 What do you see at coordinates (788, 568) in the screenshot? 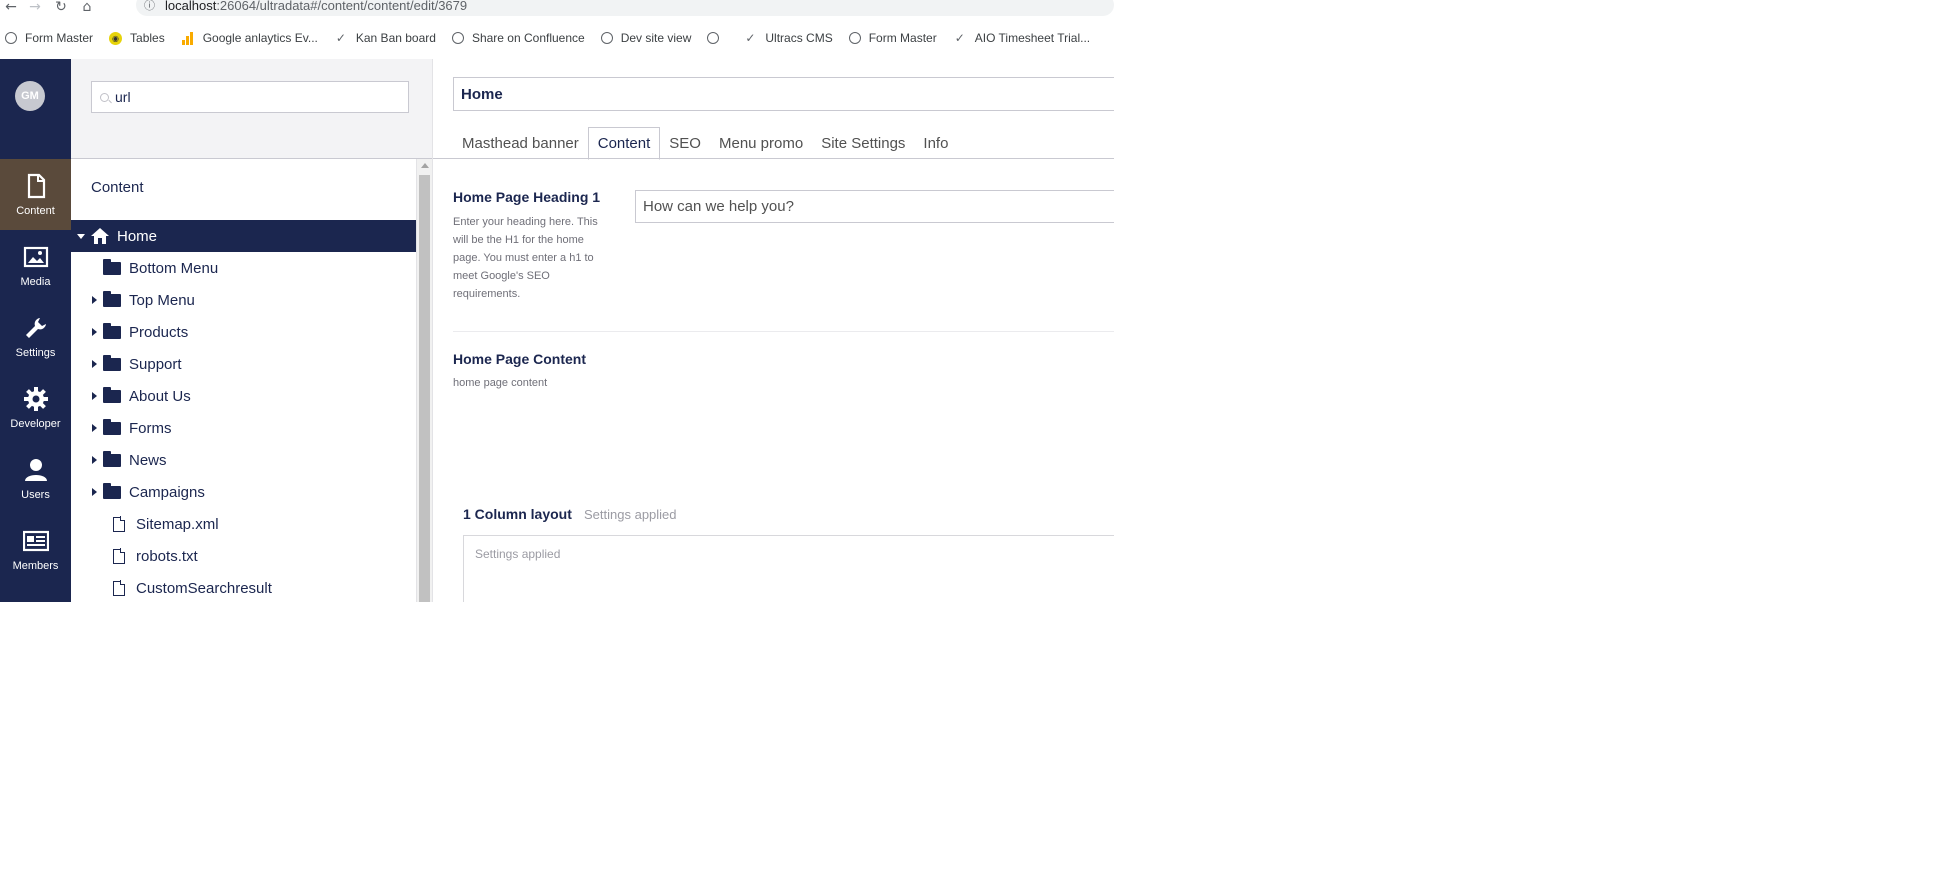
I see `grid-layout-area: Settings applied` at bounding box center [788, 568].